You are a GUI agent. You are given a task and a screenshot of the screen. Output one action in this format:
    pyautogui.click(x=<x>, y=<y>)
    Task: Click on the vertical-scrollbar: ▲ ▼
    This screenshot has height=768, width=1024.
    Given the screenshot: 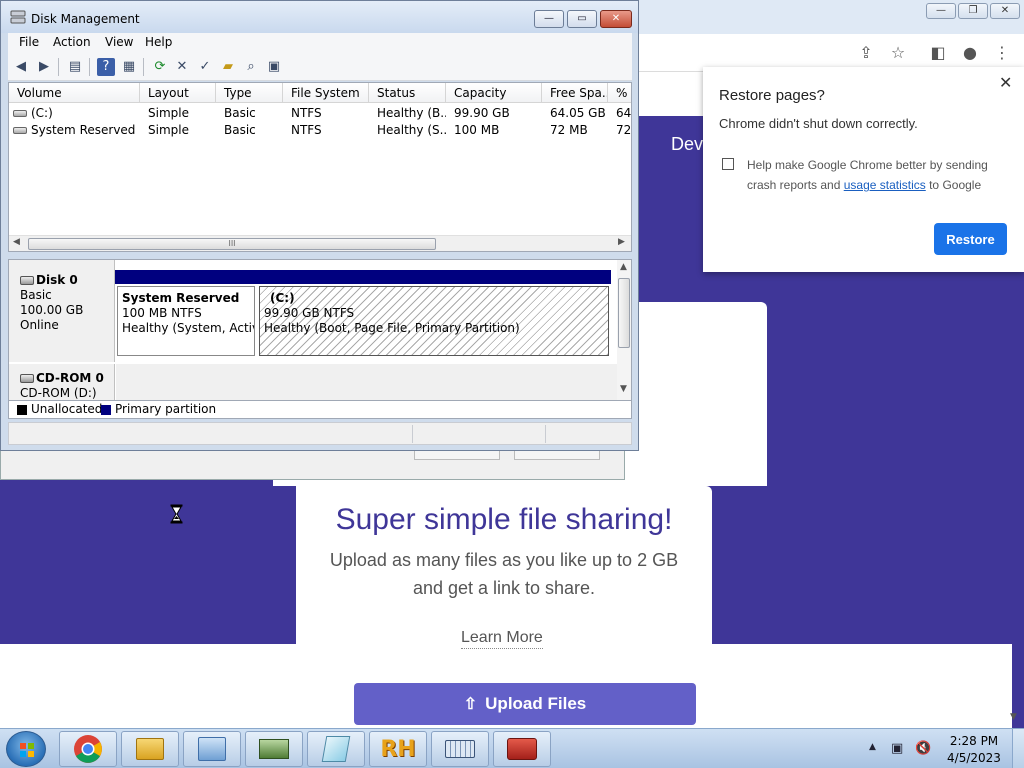 What is the action you would take?
    pyautogui.click(x=624, y=330)
    